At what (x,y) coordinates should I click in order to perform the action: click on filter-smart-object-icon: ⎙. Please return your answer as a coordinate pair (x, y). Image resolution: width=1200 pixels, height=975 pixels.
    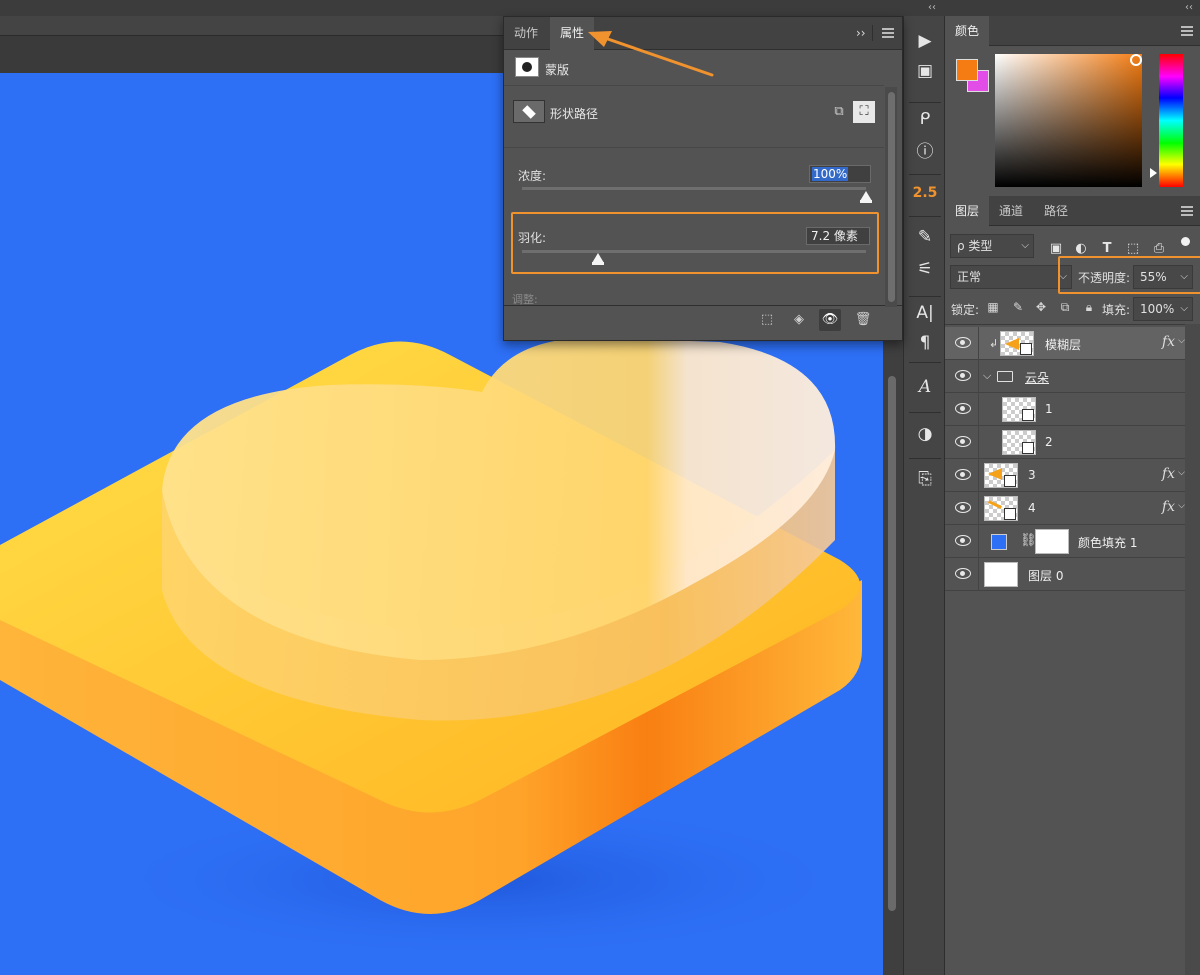
    Looking at the image, I should click on (1159, 249).